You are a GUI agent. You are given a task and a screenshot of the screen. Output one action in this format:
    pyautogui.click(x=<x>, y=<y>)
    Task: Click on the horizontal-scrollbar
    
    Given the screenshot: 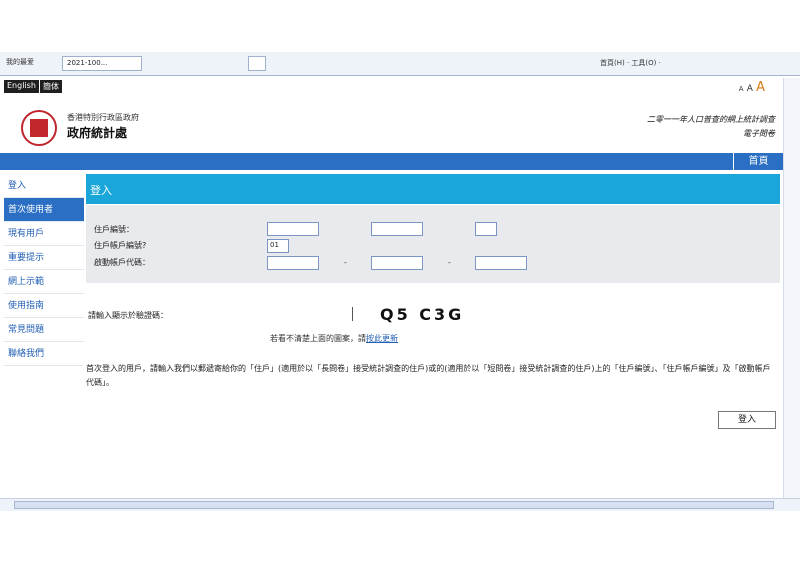 What is the action you would take?
    pyautogui.click(x=400, y=504)
    